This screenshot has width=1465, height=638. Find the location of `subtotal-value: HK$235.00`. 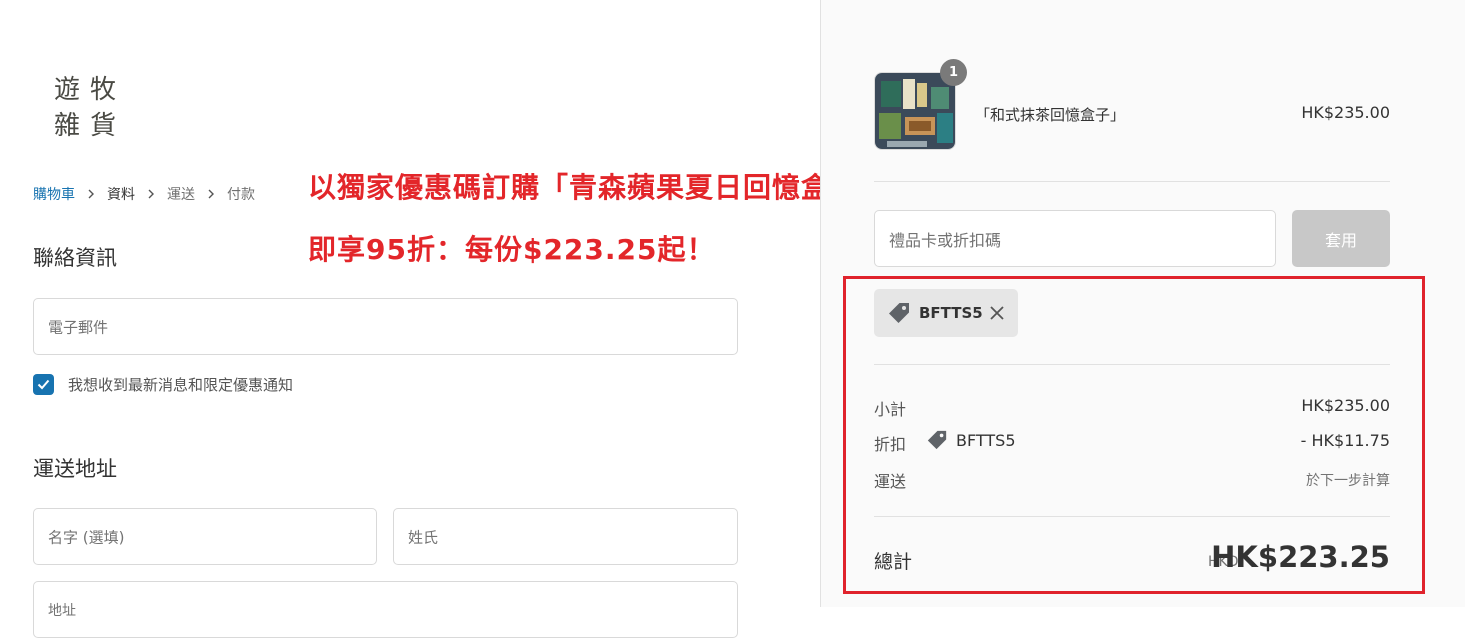

subtotal-value: HK$235.00 is located at coordinates (1345, 405).